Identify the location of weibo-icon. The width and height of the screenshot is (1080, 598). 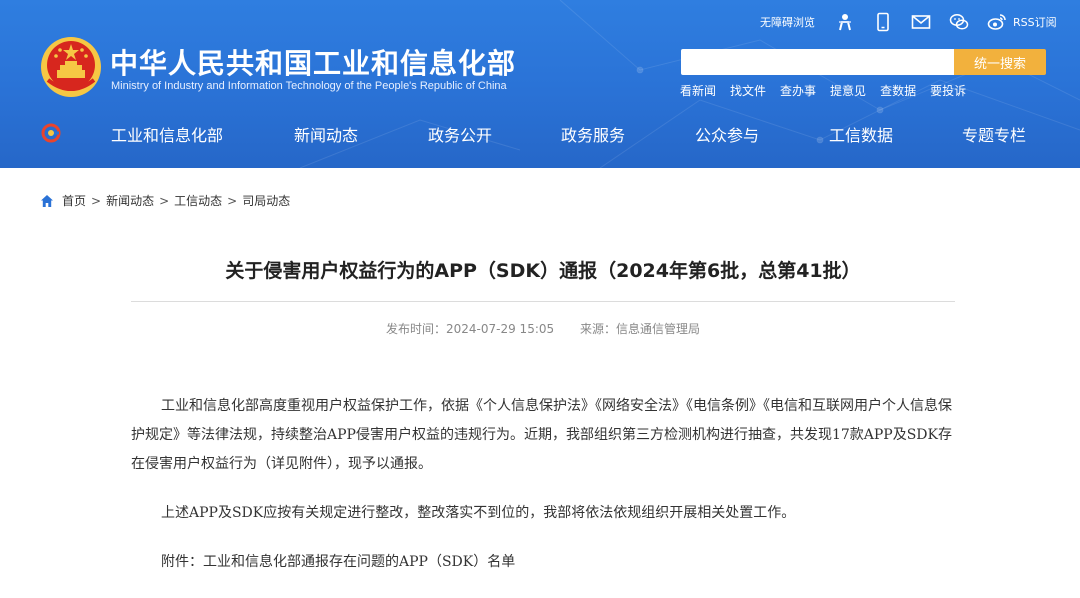
(997, 22).